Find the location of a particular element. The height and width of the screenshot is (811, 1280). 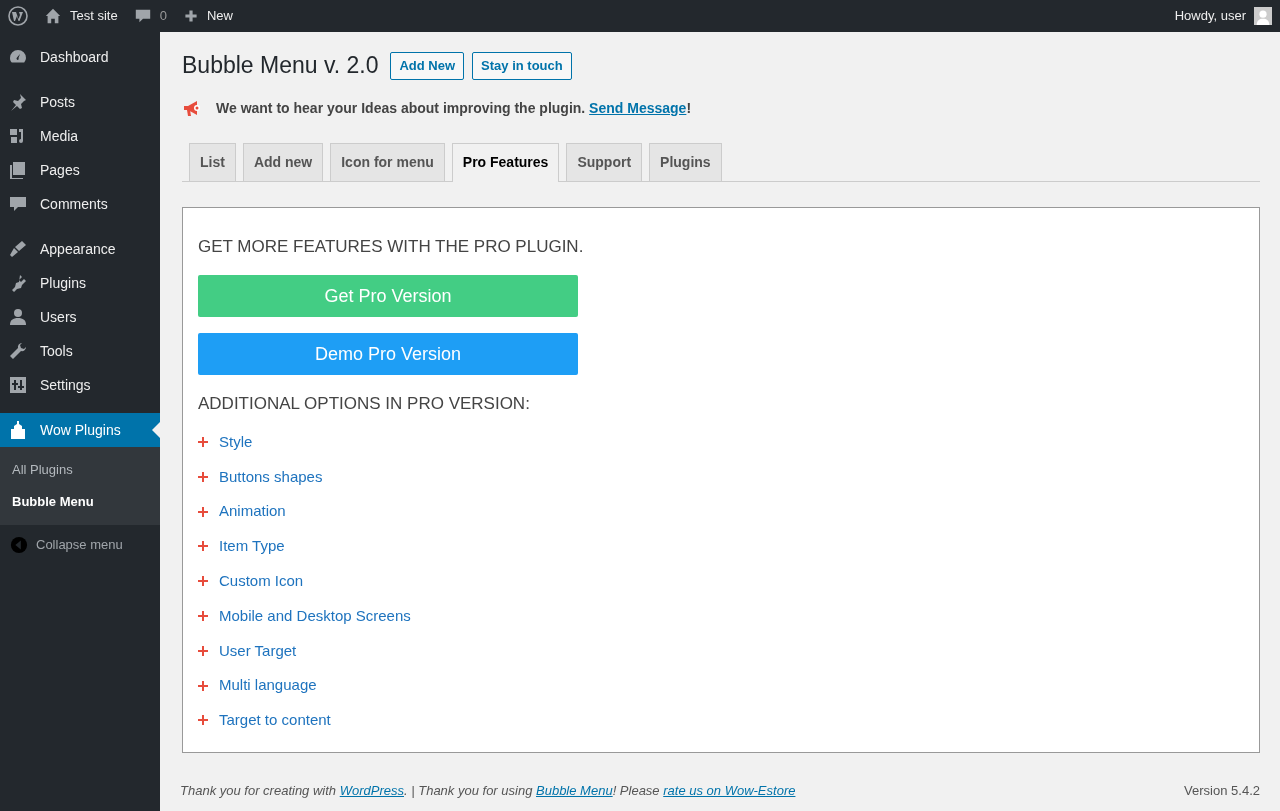

comments-link: 0 is located at coordinates (150, 16).